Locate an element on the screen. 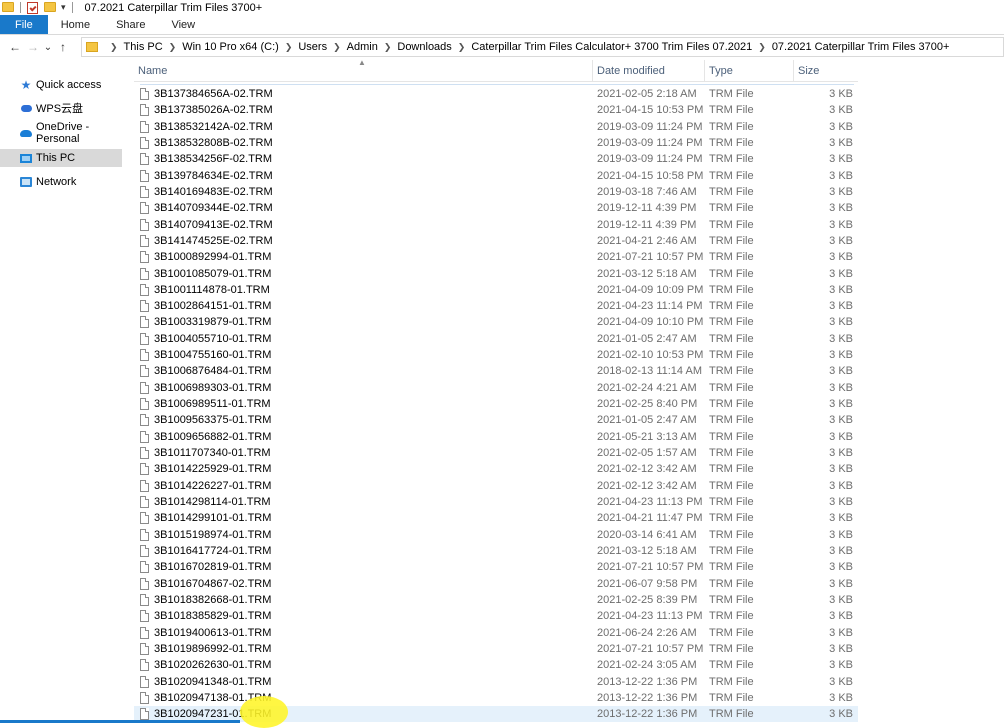 This screenshot has width=1004, height=728. file-date: 2021-04-15 10:58 PM is located at coordinates (650, 175).